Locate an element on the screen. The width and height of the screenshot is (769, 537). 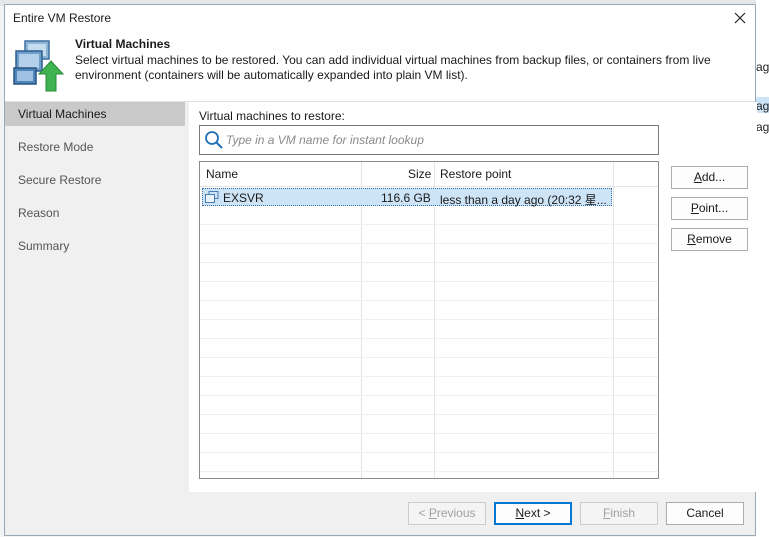
column-header-name: Name is located at coordinates (222, 174).